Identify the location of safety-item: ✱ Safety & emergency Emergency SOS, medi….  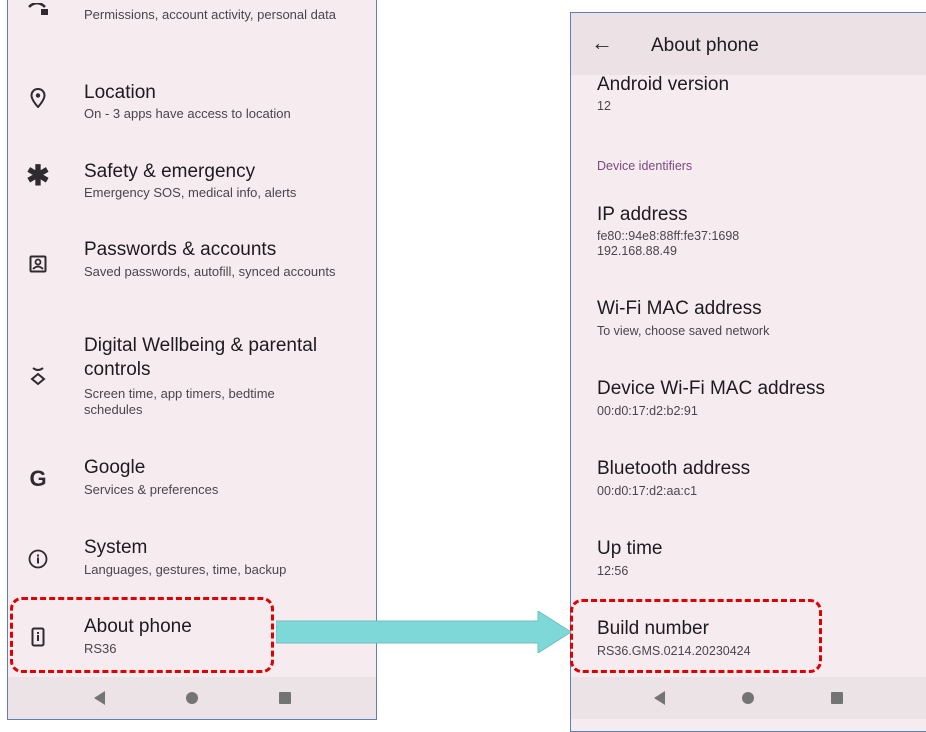
(192, 185).